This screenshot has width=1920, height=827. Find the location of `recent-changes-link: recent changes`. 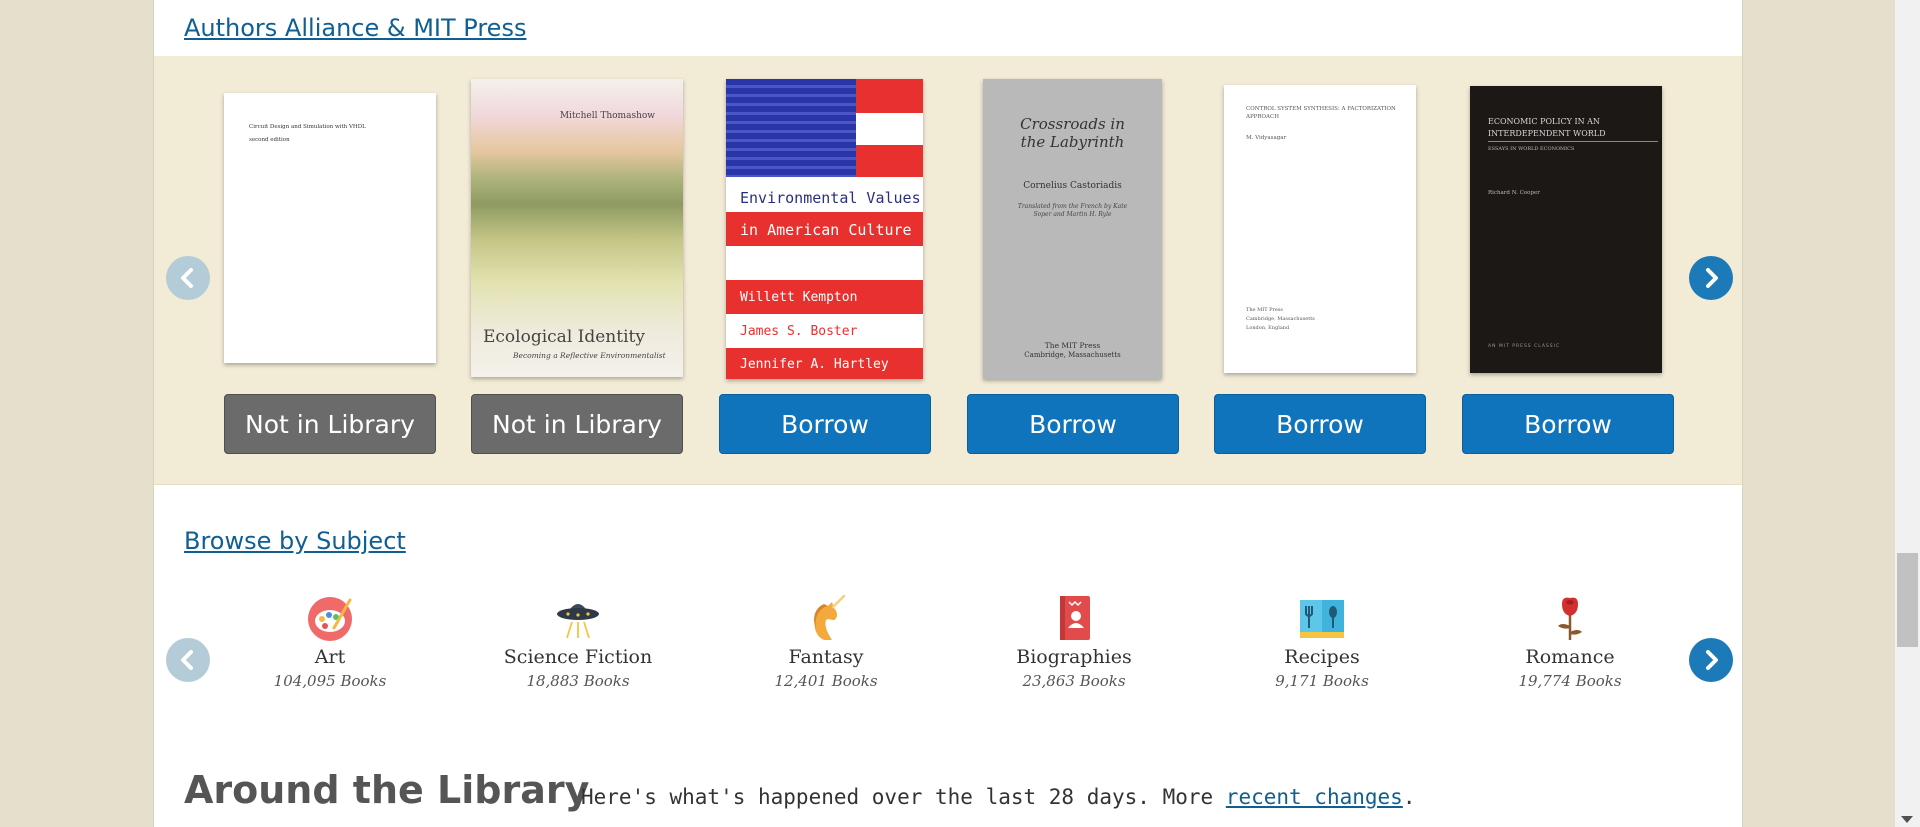

recent-changes-link: recent changes is located at coordinates (1314, 797).